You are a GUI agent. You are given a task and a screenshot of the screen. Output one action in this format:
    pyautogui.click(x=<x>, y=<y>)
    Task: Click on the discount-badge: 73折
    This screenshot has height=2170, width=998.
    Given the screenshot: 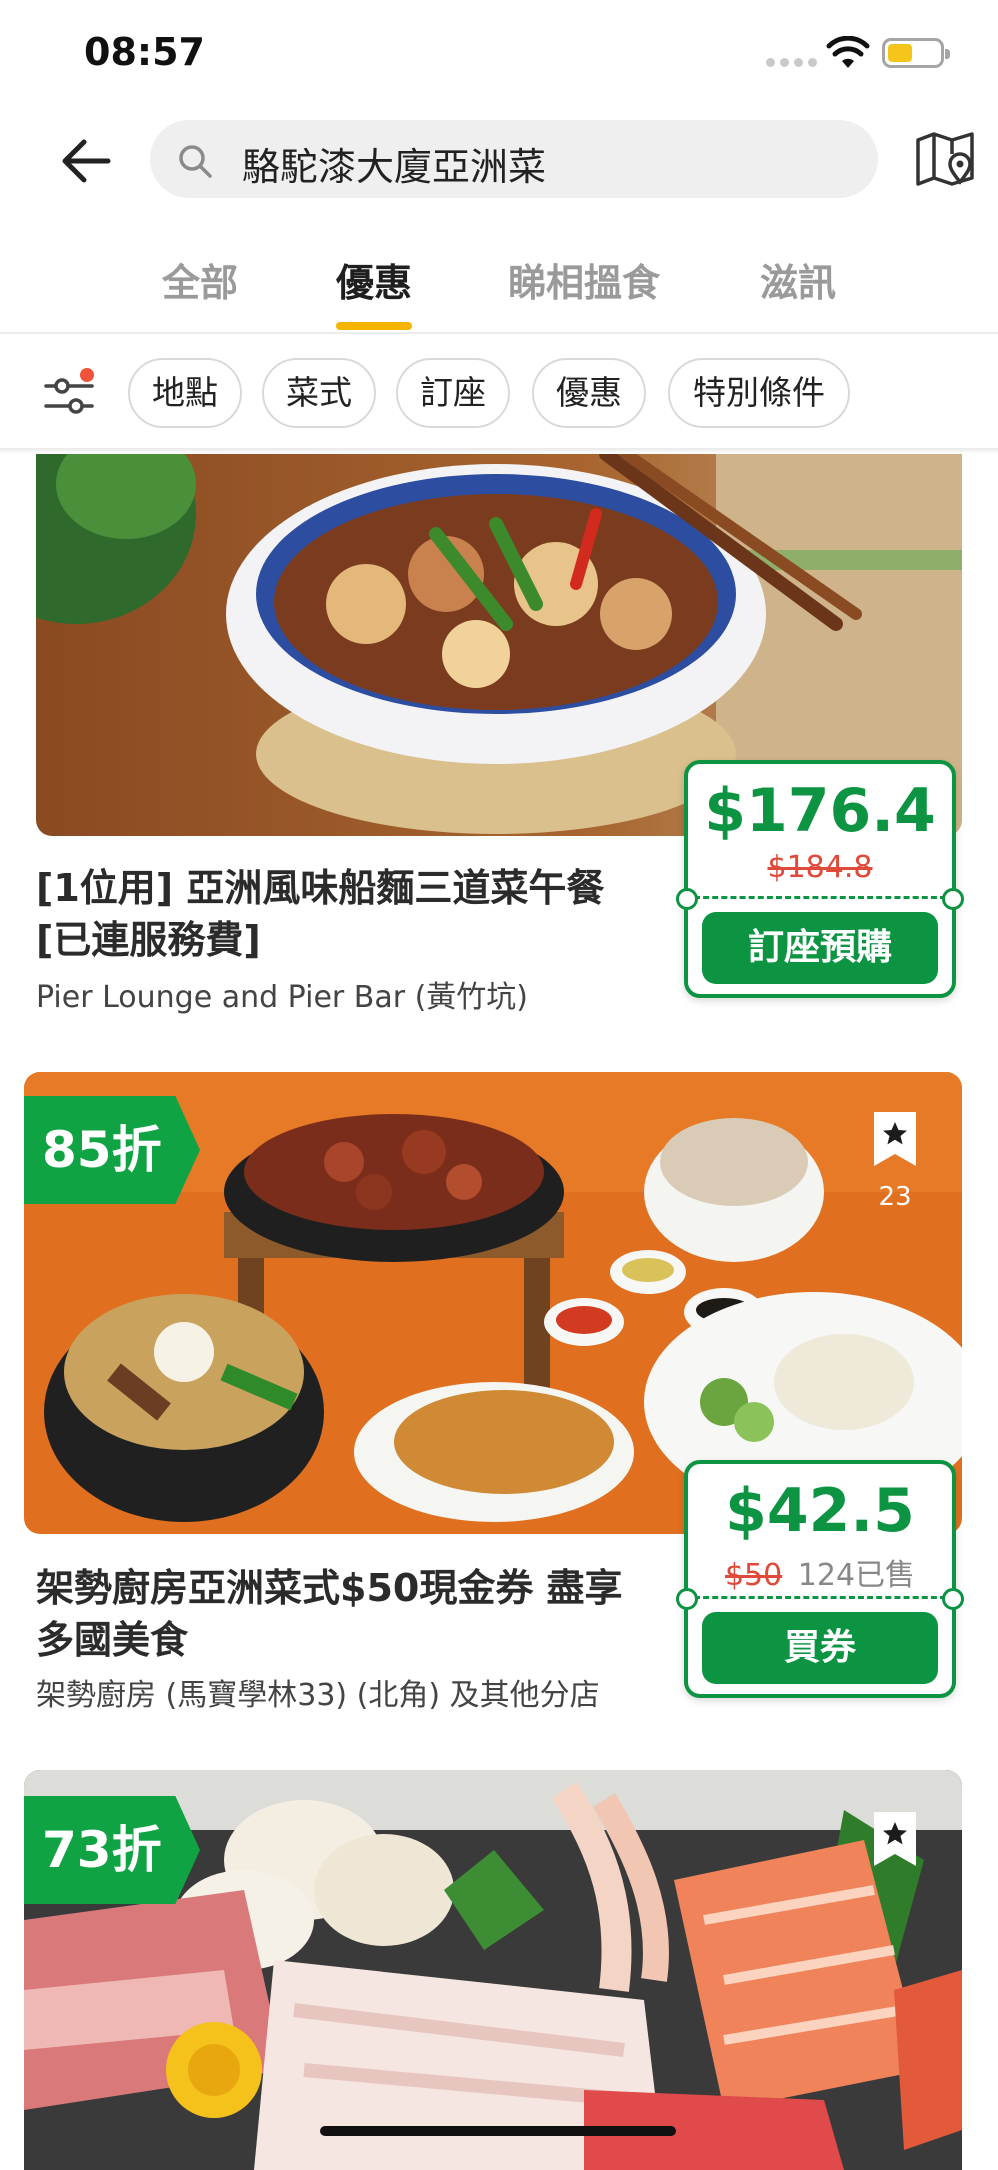 What is the action you would take?
    pyautogui.click(x=112, y=1850)
    